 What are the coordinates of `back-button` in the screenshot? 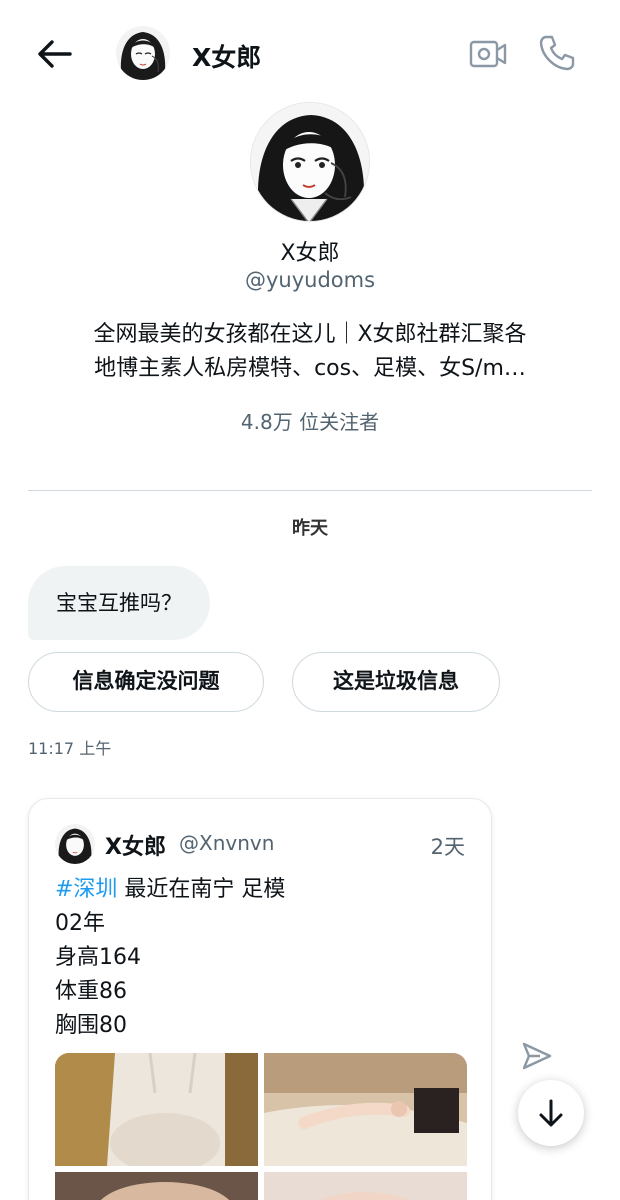 It's located at (54, 54).